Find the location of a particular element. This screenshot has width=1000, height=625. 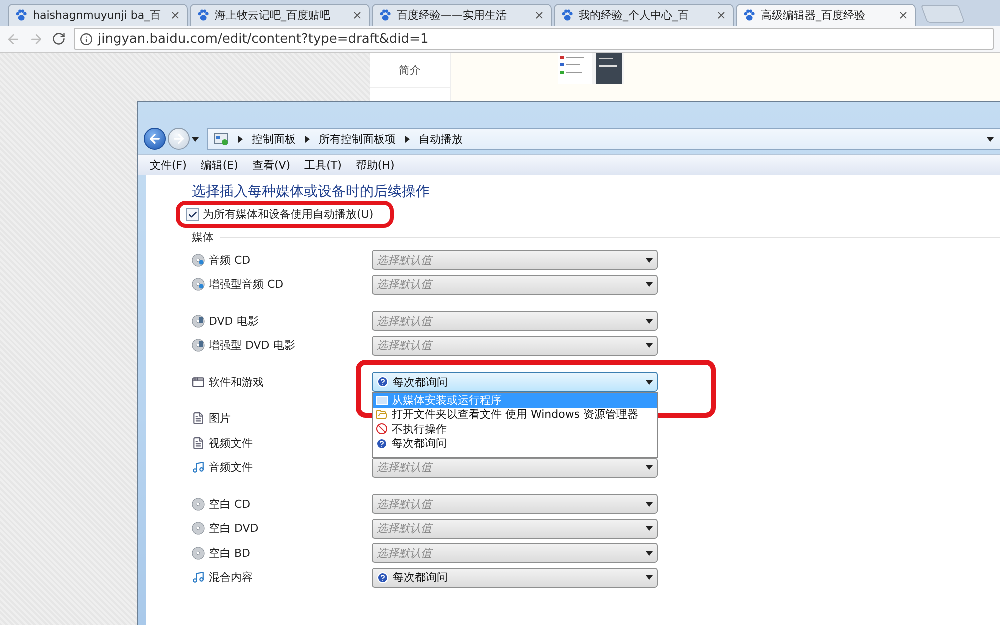

media-type-label: 音频 CD is located at coordinates (230, 260).